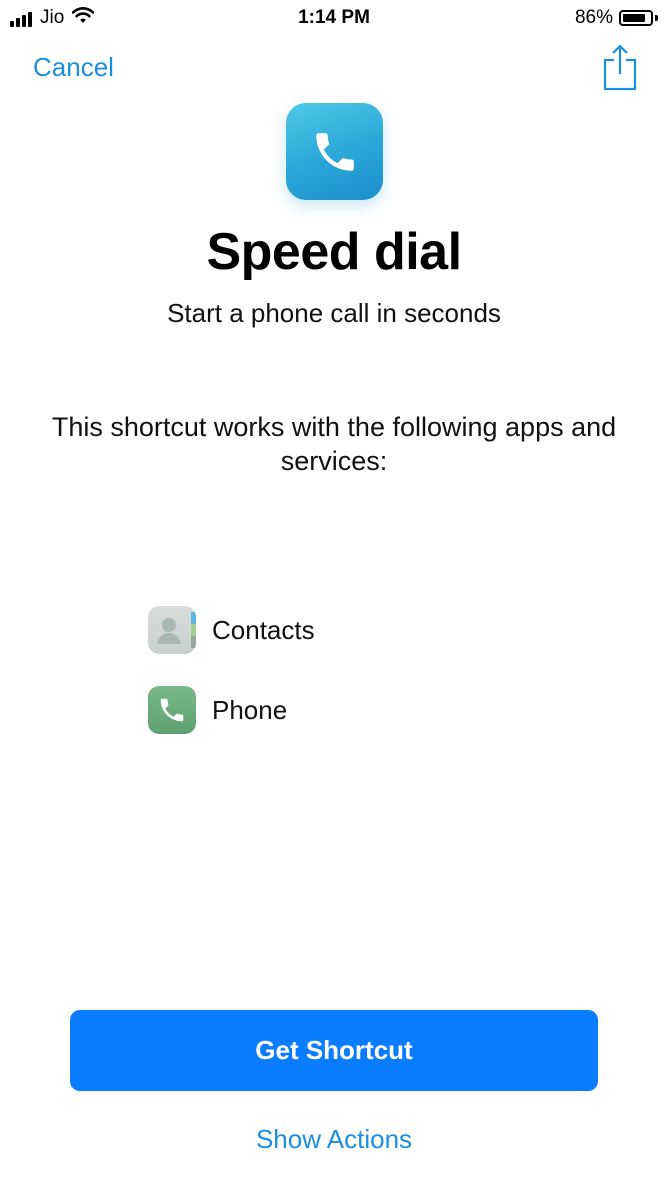 The image size is (668, 1188). Describe the element at coordinates (334, 1050) in the screenshot. I see `get-shortcut-button: Get Shortcut` at that location.